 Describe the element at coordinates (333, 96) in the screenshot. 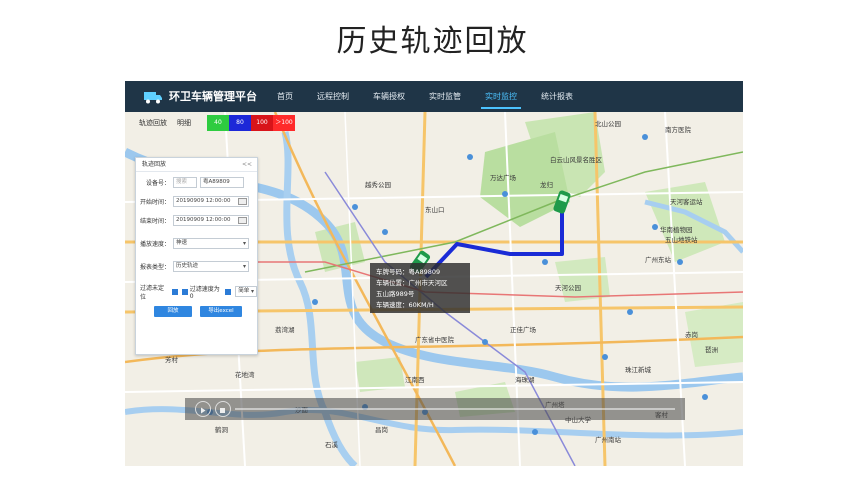

I see `nav-item-1: 远程控制` at that location.